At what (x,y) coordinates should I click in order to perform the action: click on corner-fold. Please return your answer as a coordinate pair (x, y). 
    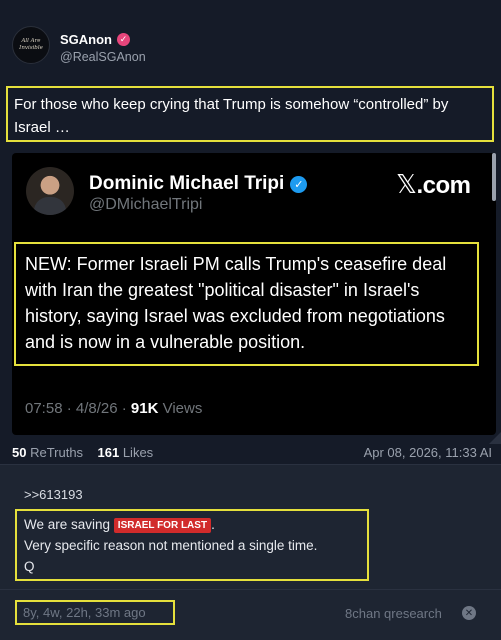
    Looking at the image, I should click on (495, 438).